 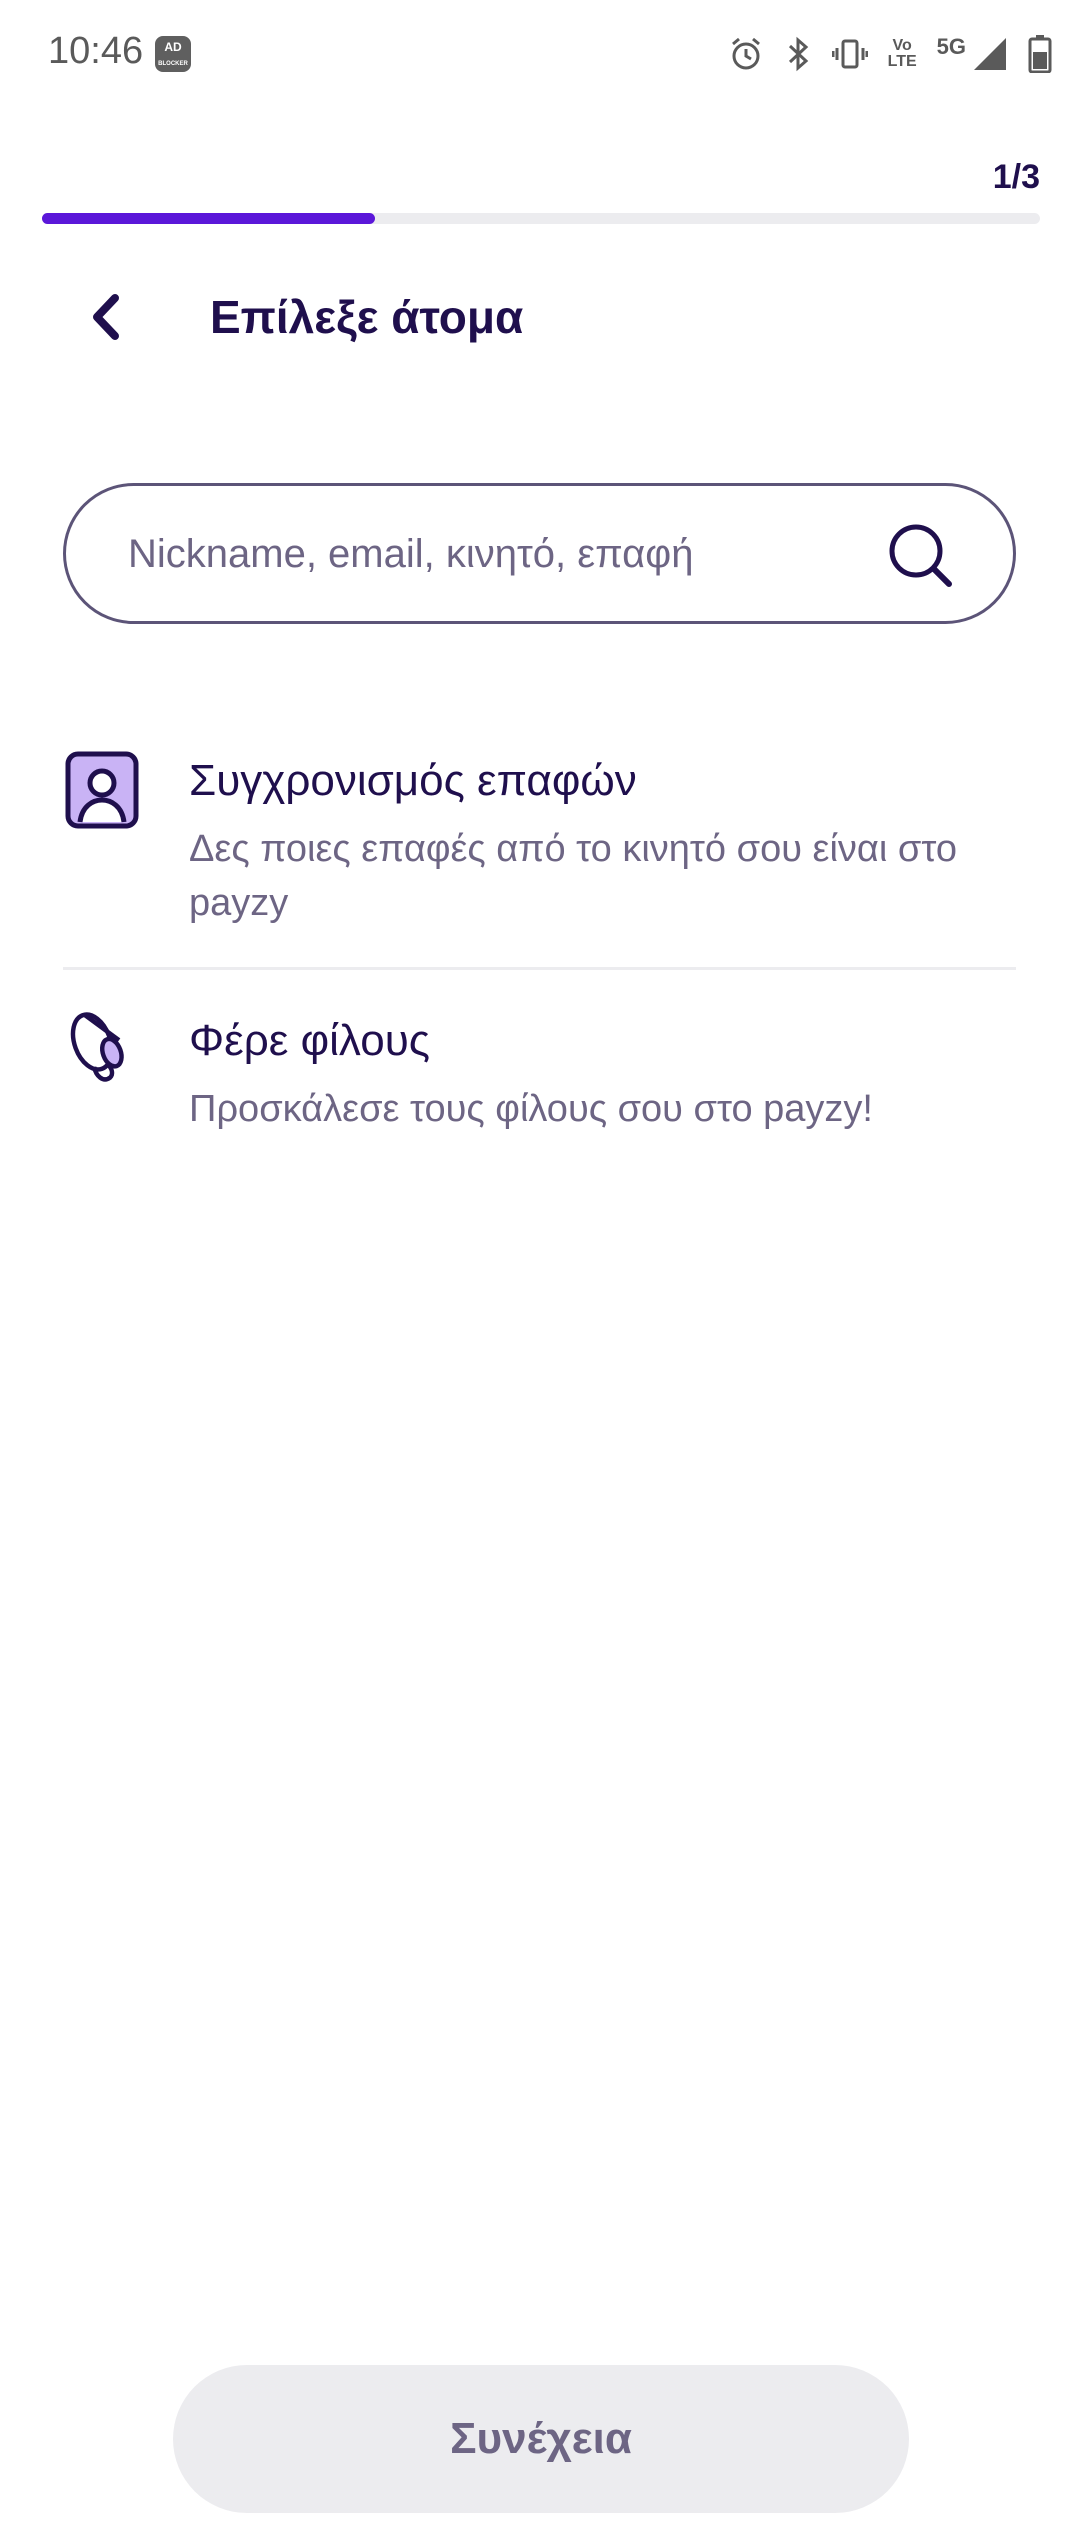 I want to click on search-input, so click(x=508, y=554).